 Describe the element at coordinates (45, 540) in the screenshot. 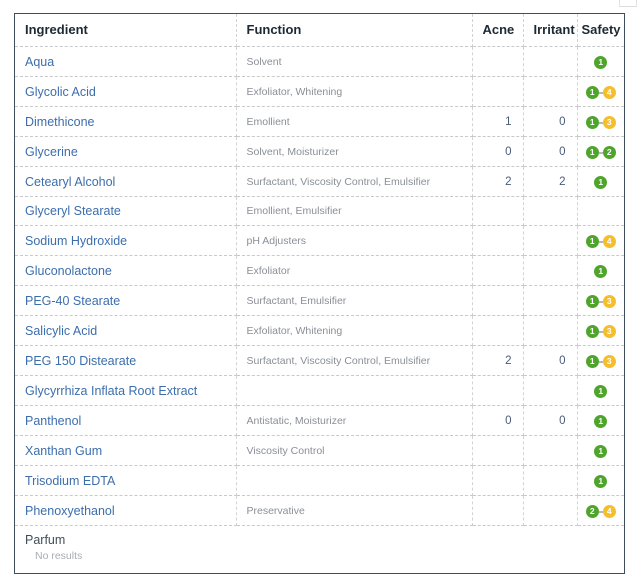

I see `unmatched-ingredient-name: Parfum` at that location.